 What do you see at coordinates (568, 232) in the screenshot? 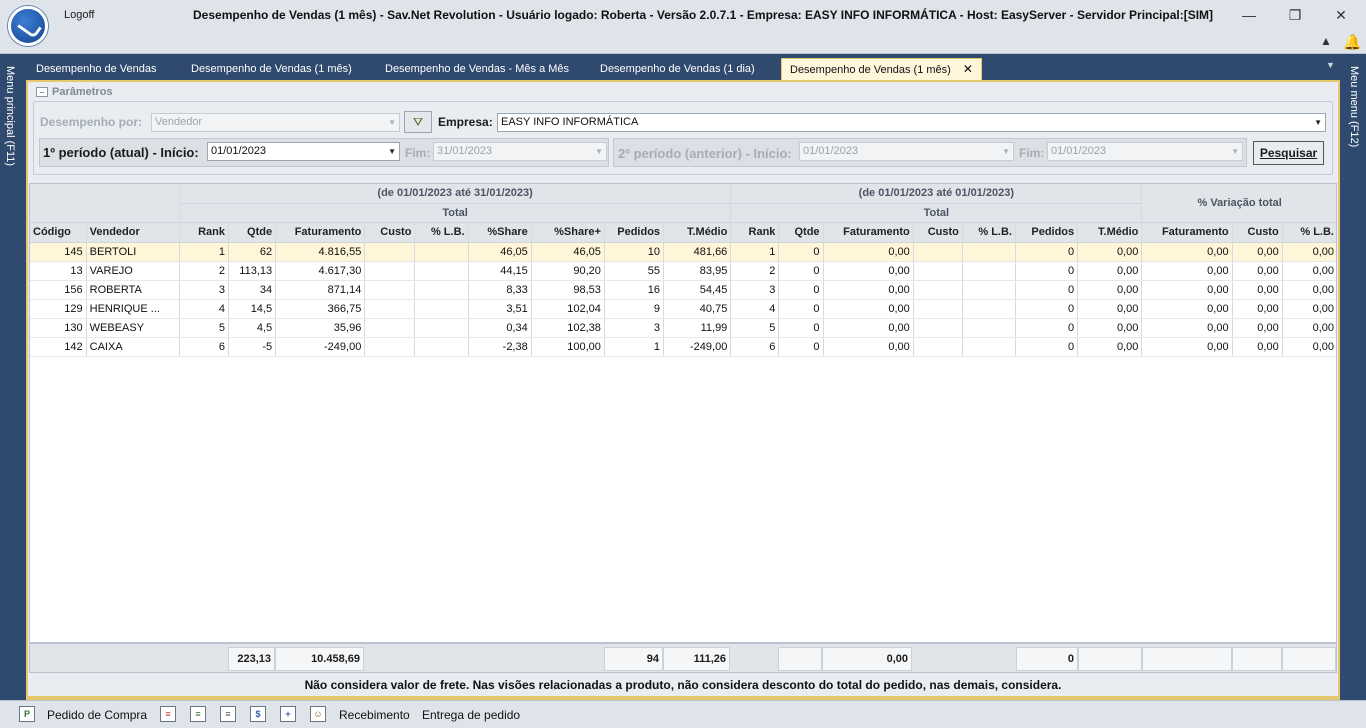
I see `col-share-plus: %Share+` at bounding box center [568, 232].